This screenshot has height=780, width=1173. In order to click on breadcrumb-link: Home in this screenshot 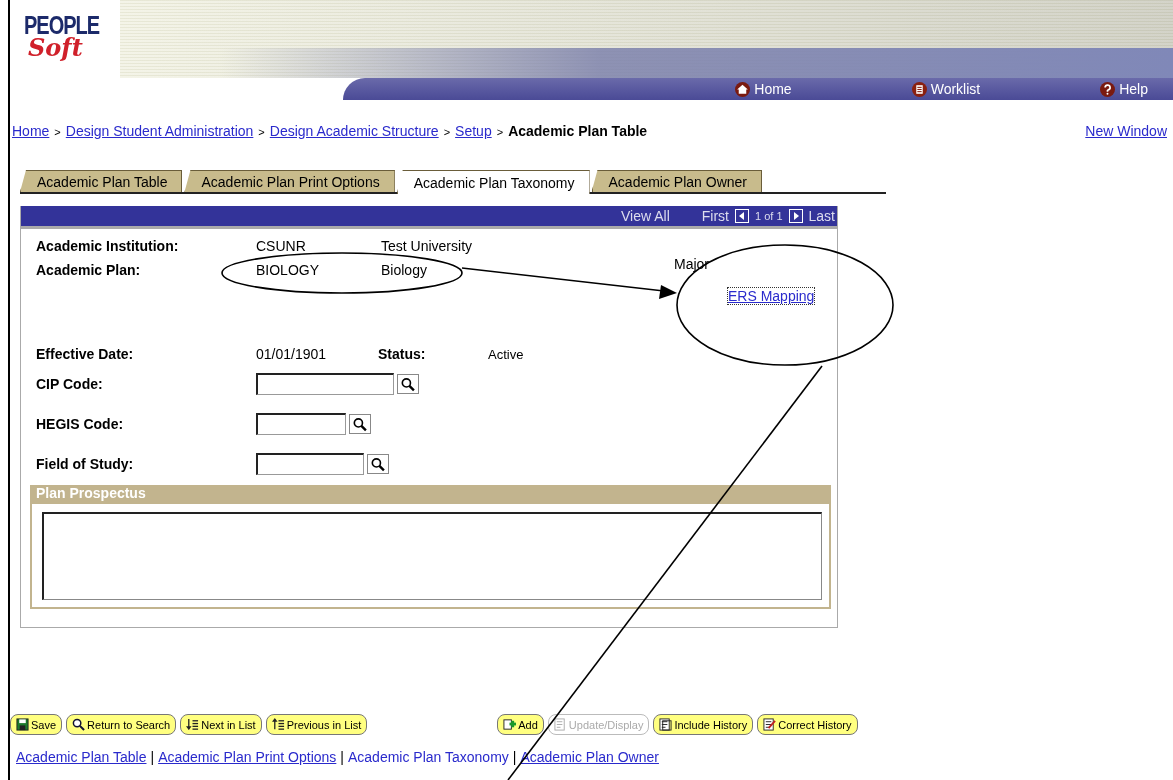, I will do `click(31, 131)`.